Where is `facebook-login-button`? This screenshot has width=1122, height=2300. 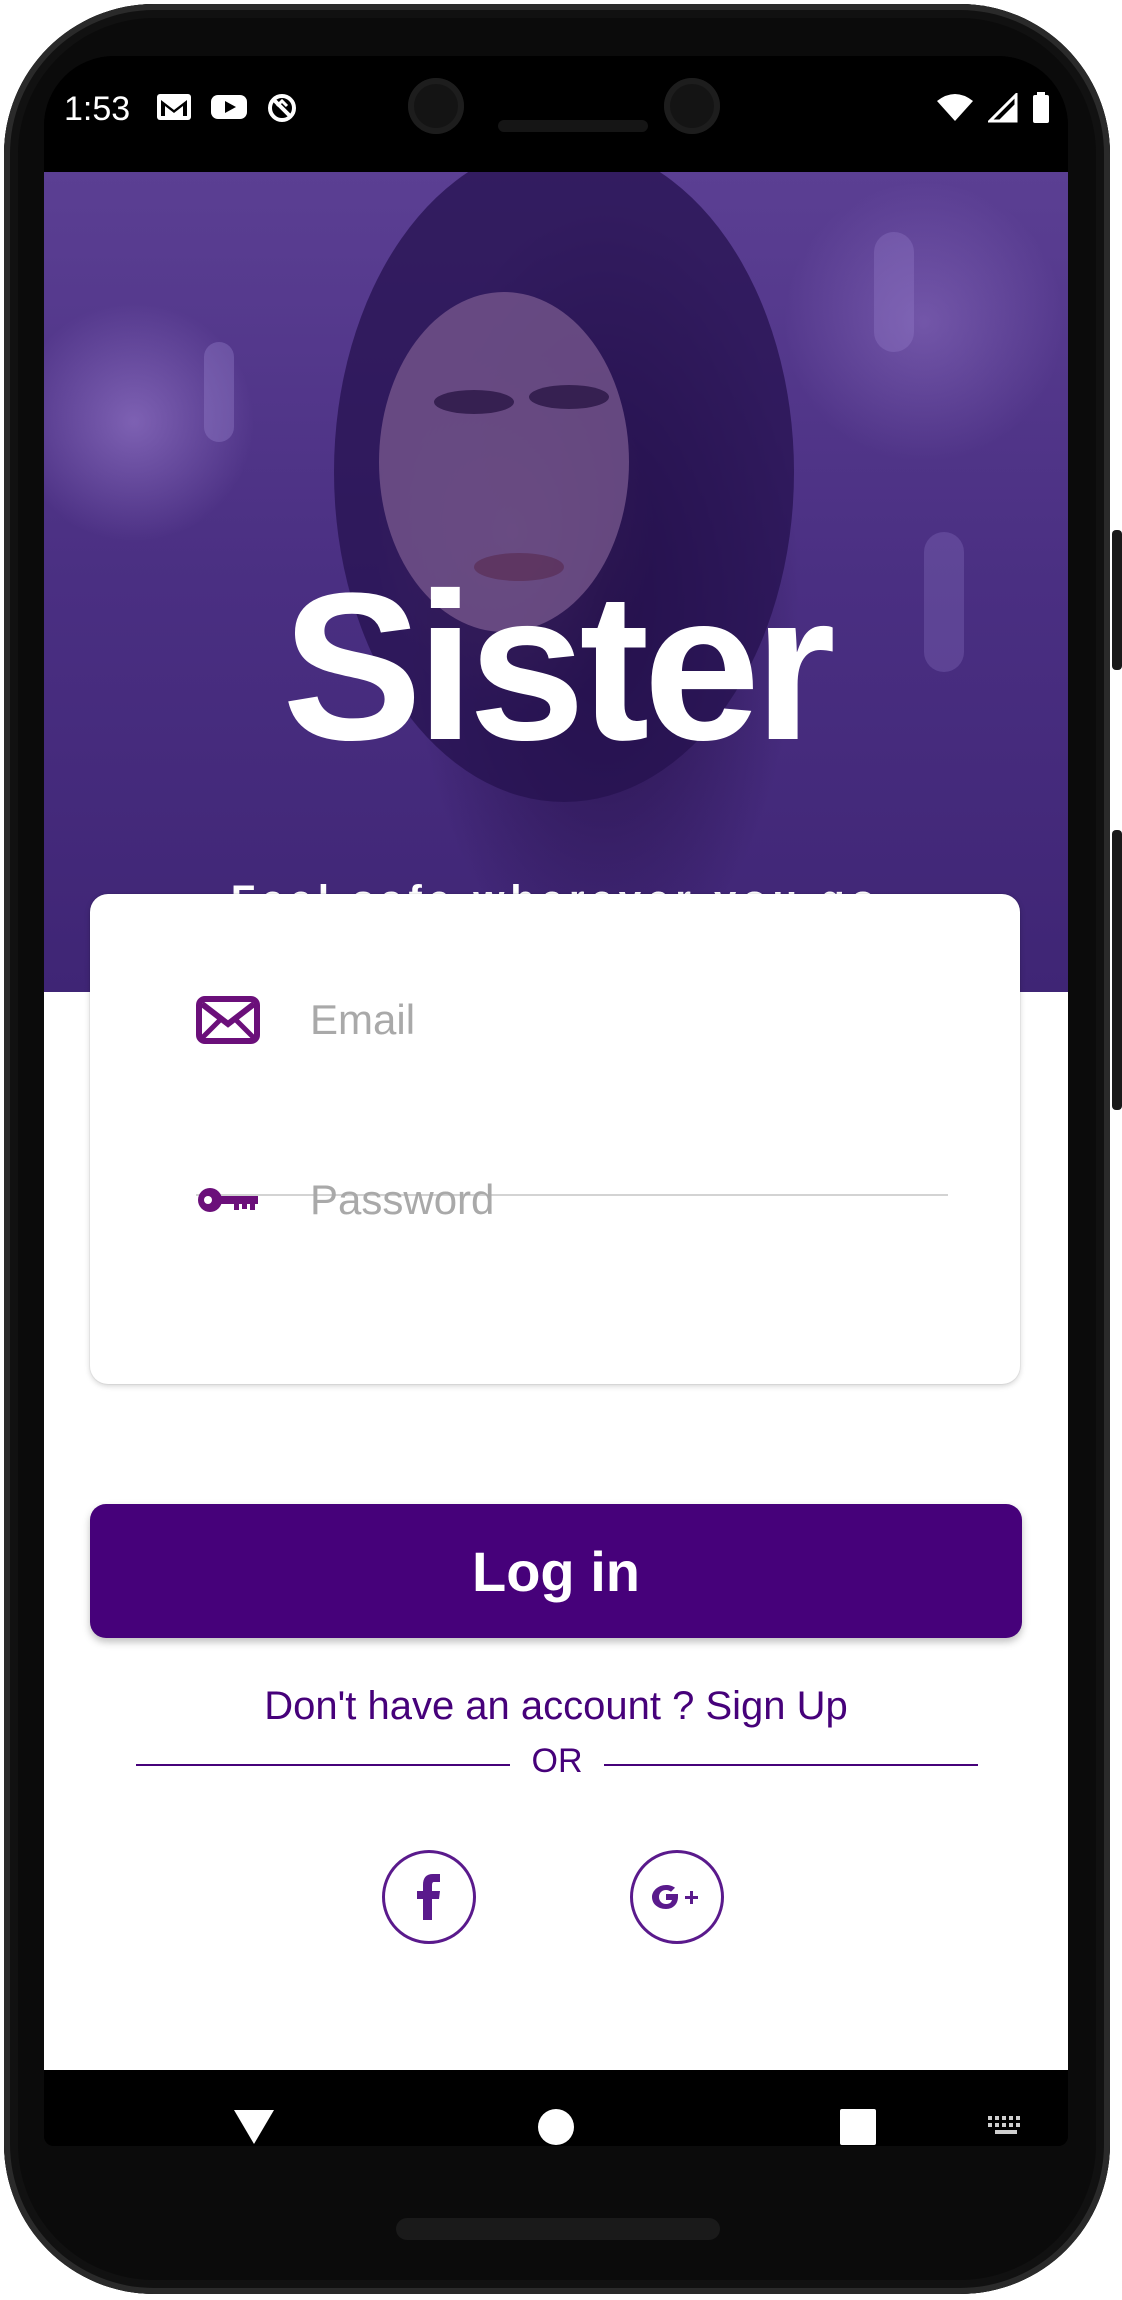
facebook-login-button is located at coordinates (429, 1897).